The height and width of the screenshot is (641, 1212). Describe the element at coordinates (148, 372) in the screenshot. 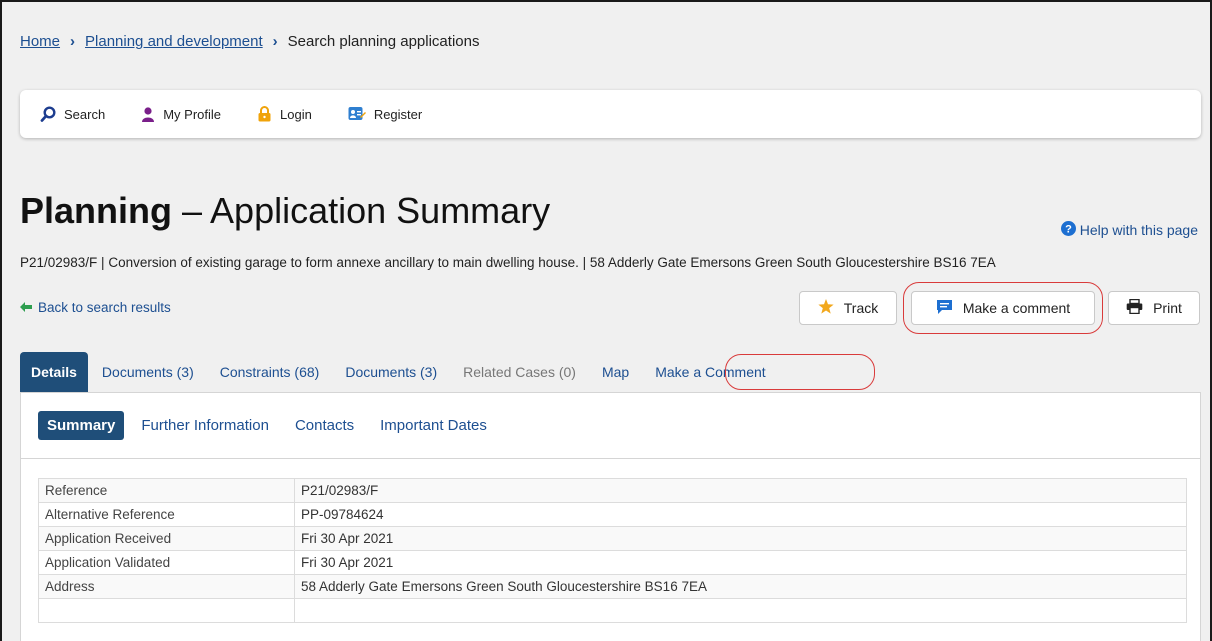

I see `tab-documents: Documents (3)` at that location.